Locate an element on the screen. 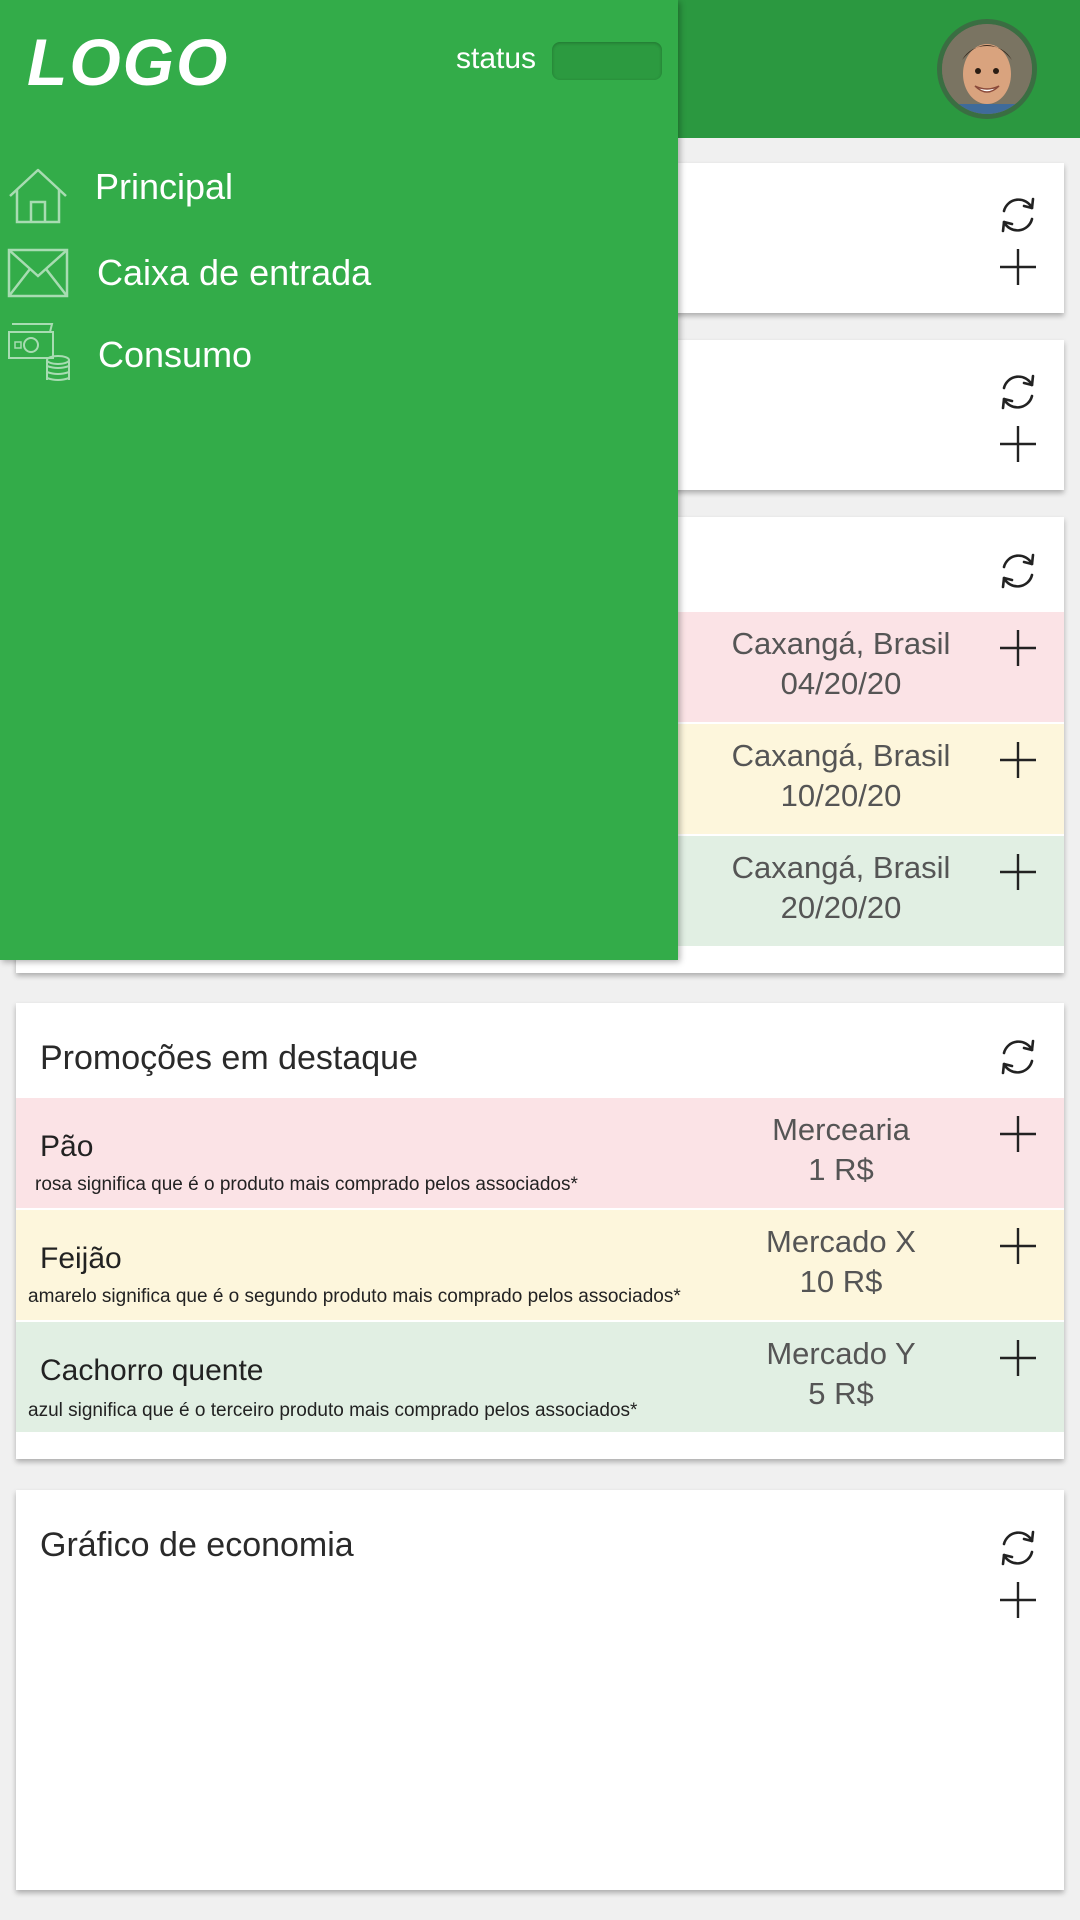 The image size is (1080, 1920). nav-item-caixa-de-entrada: Caixa de entrada is located at coordinates (339, 286).